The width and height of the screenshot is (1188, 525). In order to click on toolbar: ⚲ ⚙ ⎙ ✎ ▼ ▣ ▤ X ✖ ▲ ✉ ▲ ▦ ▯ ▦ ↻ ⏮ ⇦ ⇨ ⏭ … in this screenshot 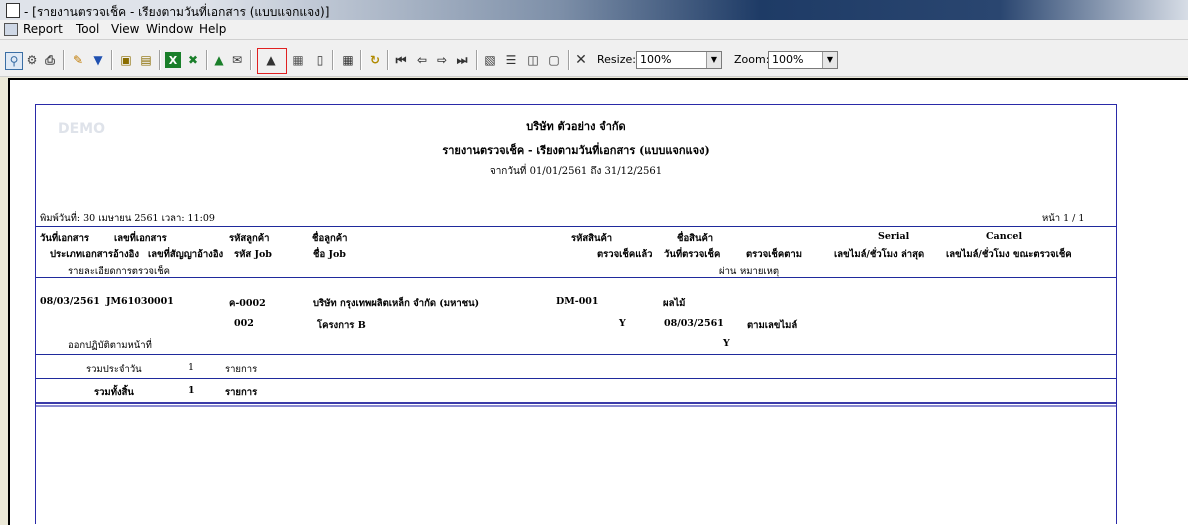, I will do `click(594, 58)`.